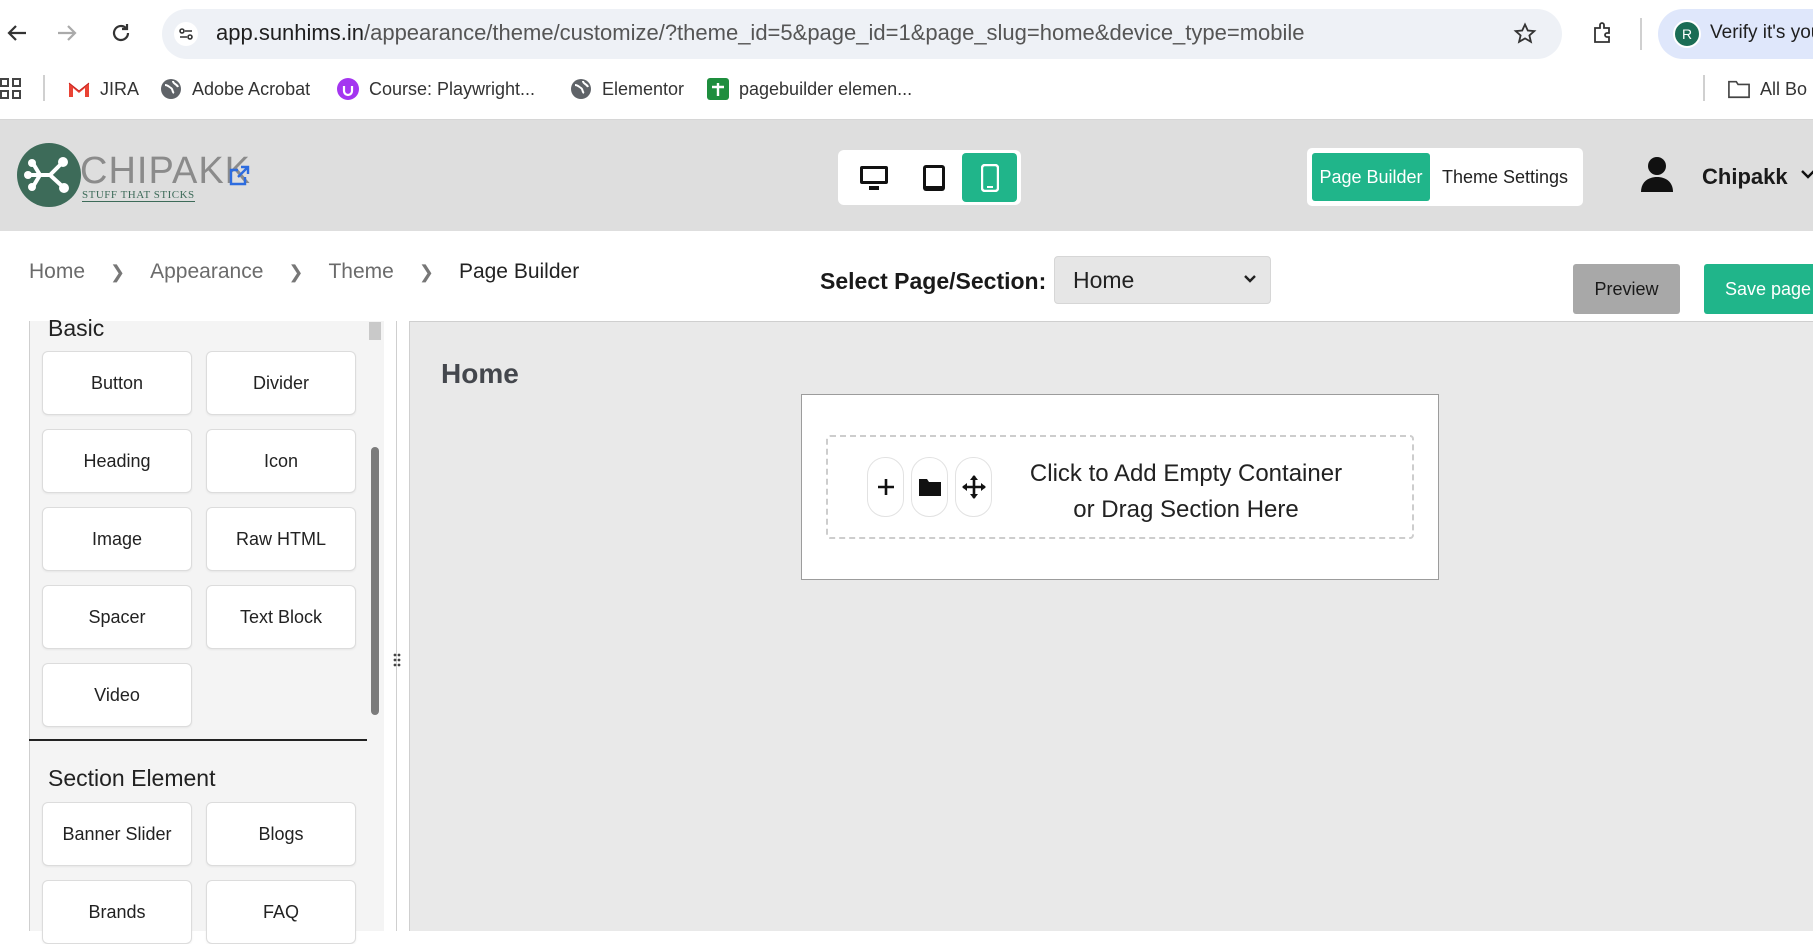 The image size is (1813, 944). I want to click on widget-faq: FAQ, so click(281, 912).